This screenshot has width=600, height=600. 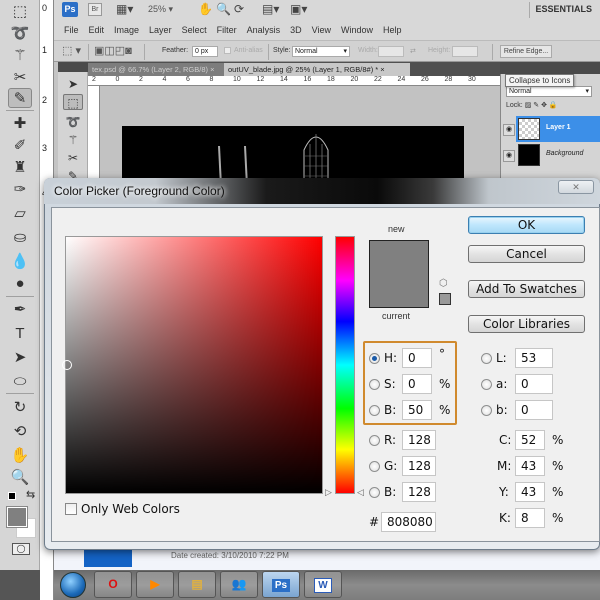 What do you see at coordinates (391, 51) in the screenshot?
I see `width-input` at bounding box center [391, 51].